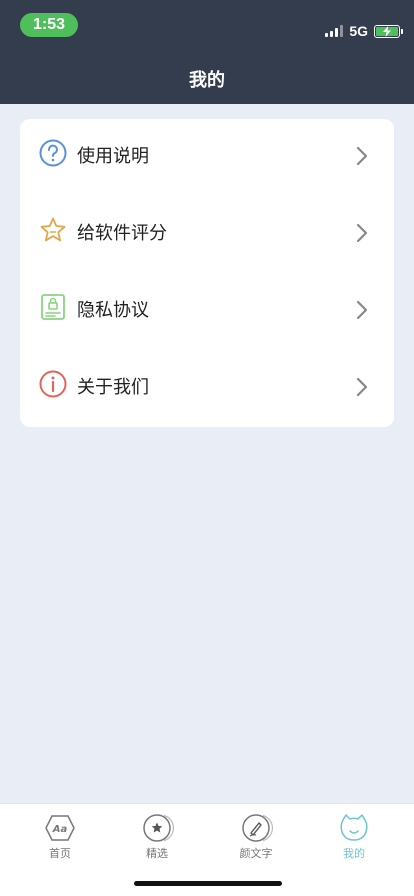  I want to click on home-indicator, so click(208, 883).